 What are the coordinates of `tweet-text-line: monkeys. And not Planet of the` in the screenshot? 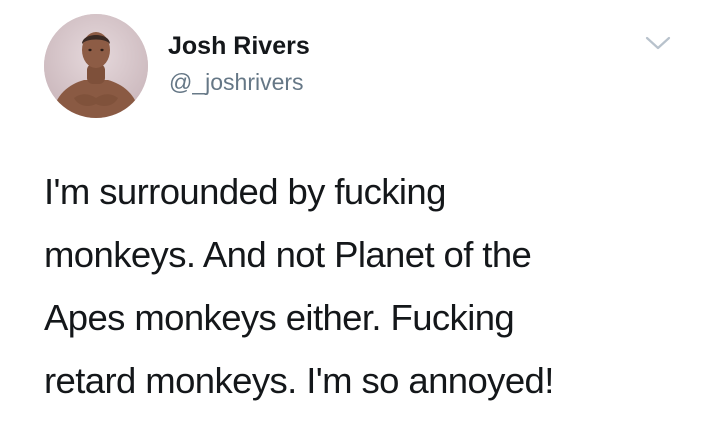 It's located at (288, 254).